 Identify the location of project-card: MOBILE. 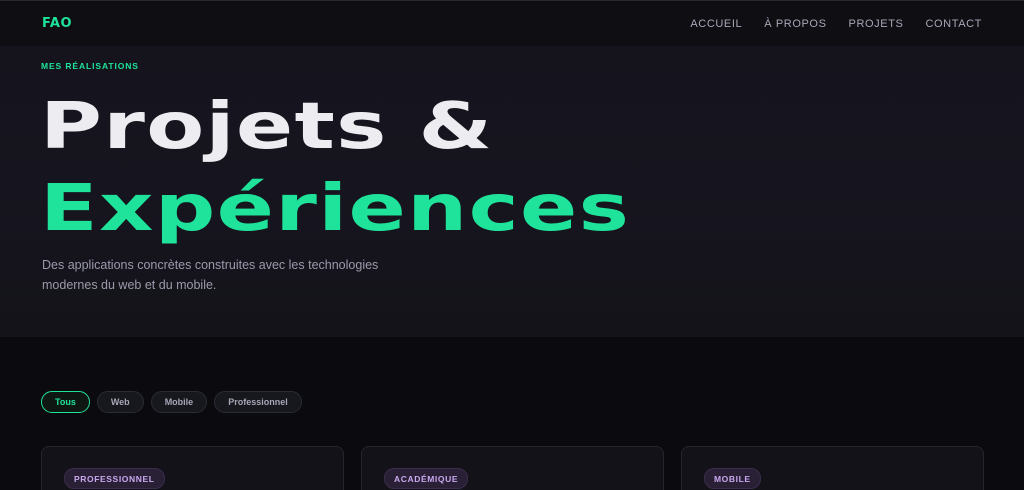
(832, 468).